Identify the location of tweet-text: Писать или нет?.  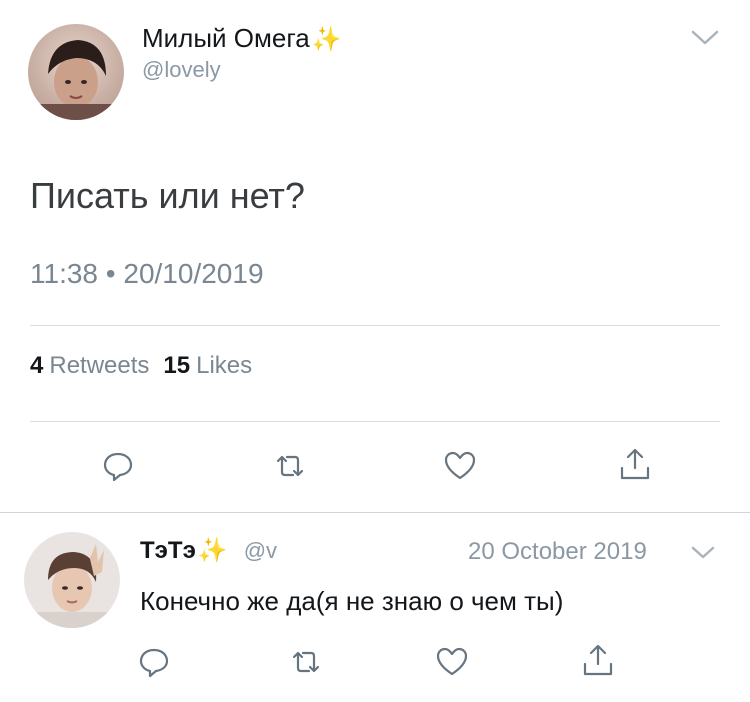
(167, 195).